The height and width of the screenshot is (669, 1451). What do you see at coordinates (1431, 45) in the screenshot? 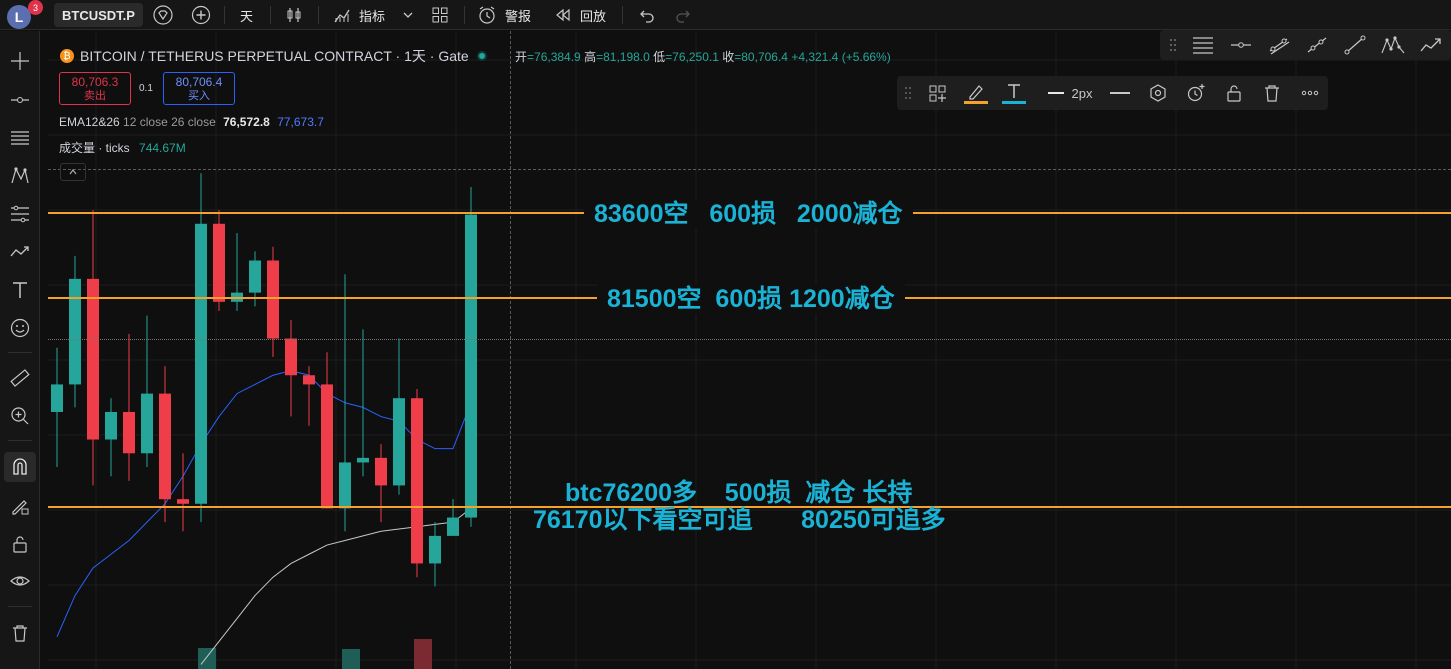
I see `arrow-icon` at bounding box center [1431, 45].